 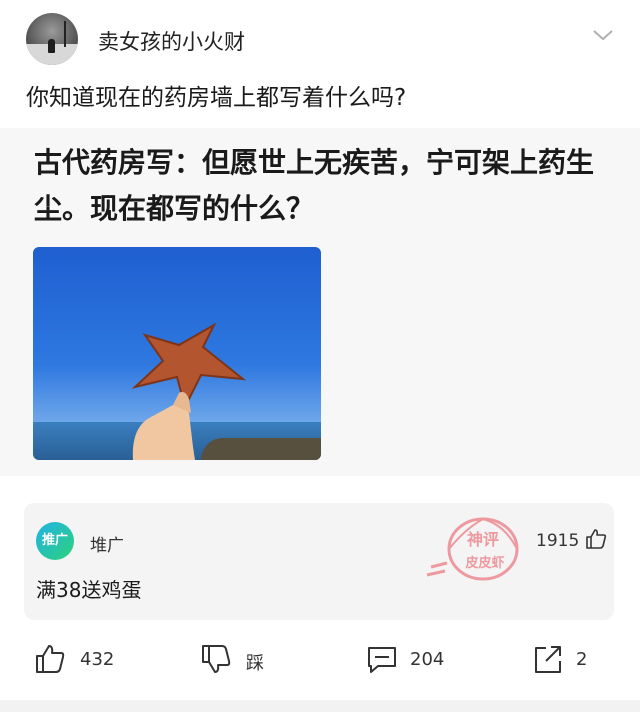 I want to click on thumbs-down-icon, so click(x=216, y=659).